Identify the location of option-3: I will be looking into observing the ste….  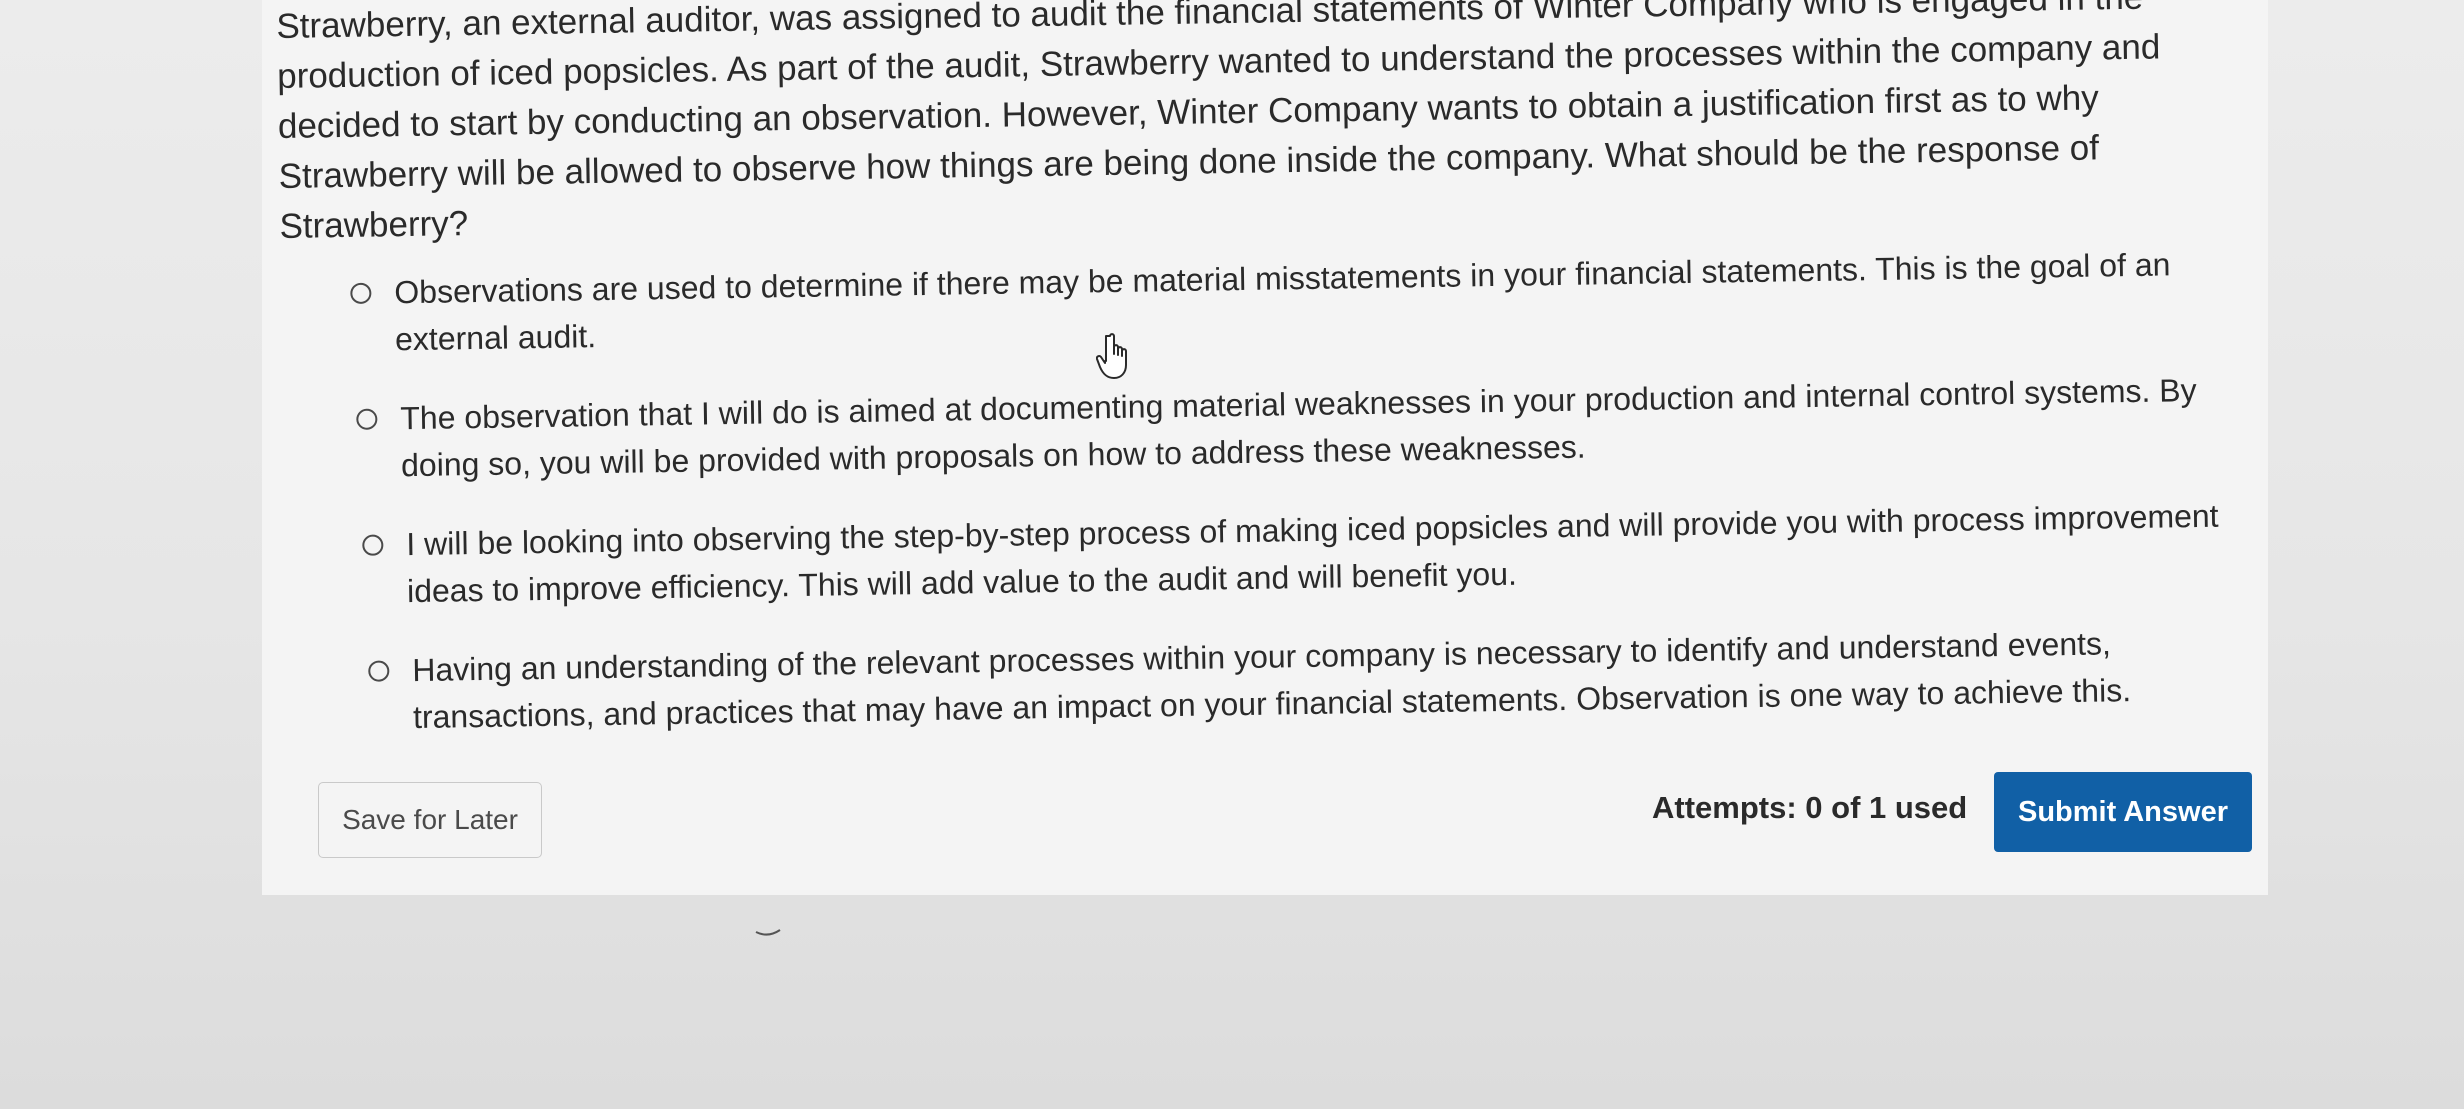
(1318, 554).